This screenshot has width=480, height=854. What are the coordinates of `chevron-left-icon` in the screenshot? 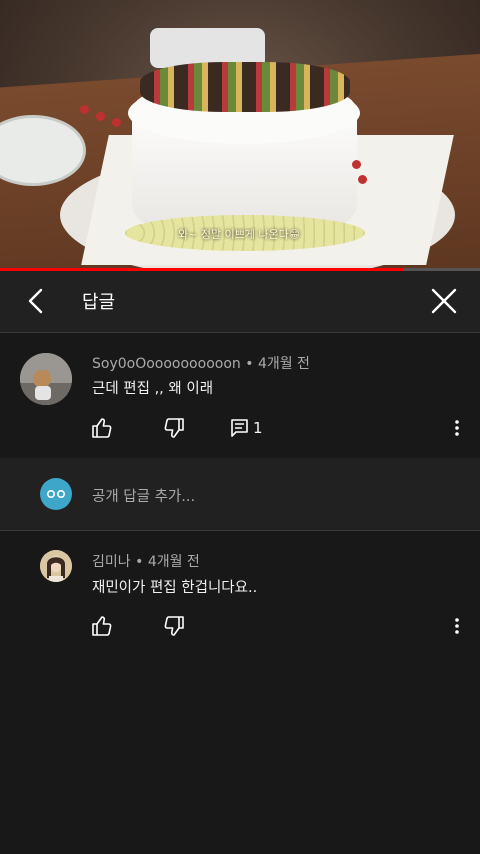 It's located at (35, 301).